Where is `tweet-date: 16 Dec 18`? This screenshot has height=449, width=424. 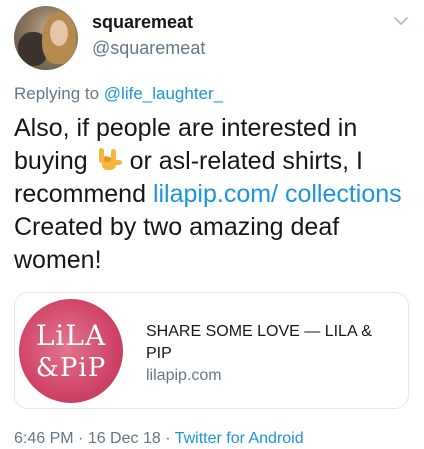
tweet-date: 16 Dec 18 is located at coordinates (124, 438).